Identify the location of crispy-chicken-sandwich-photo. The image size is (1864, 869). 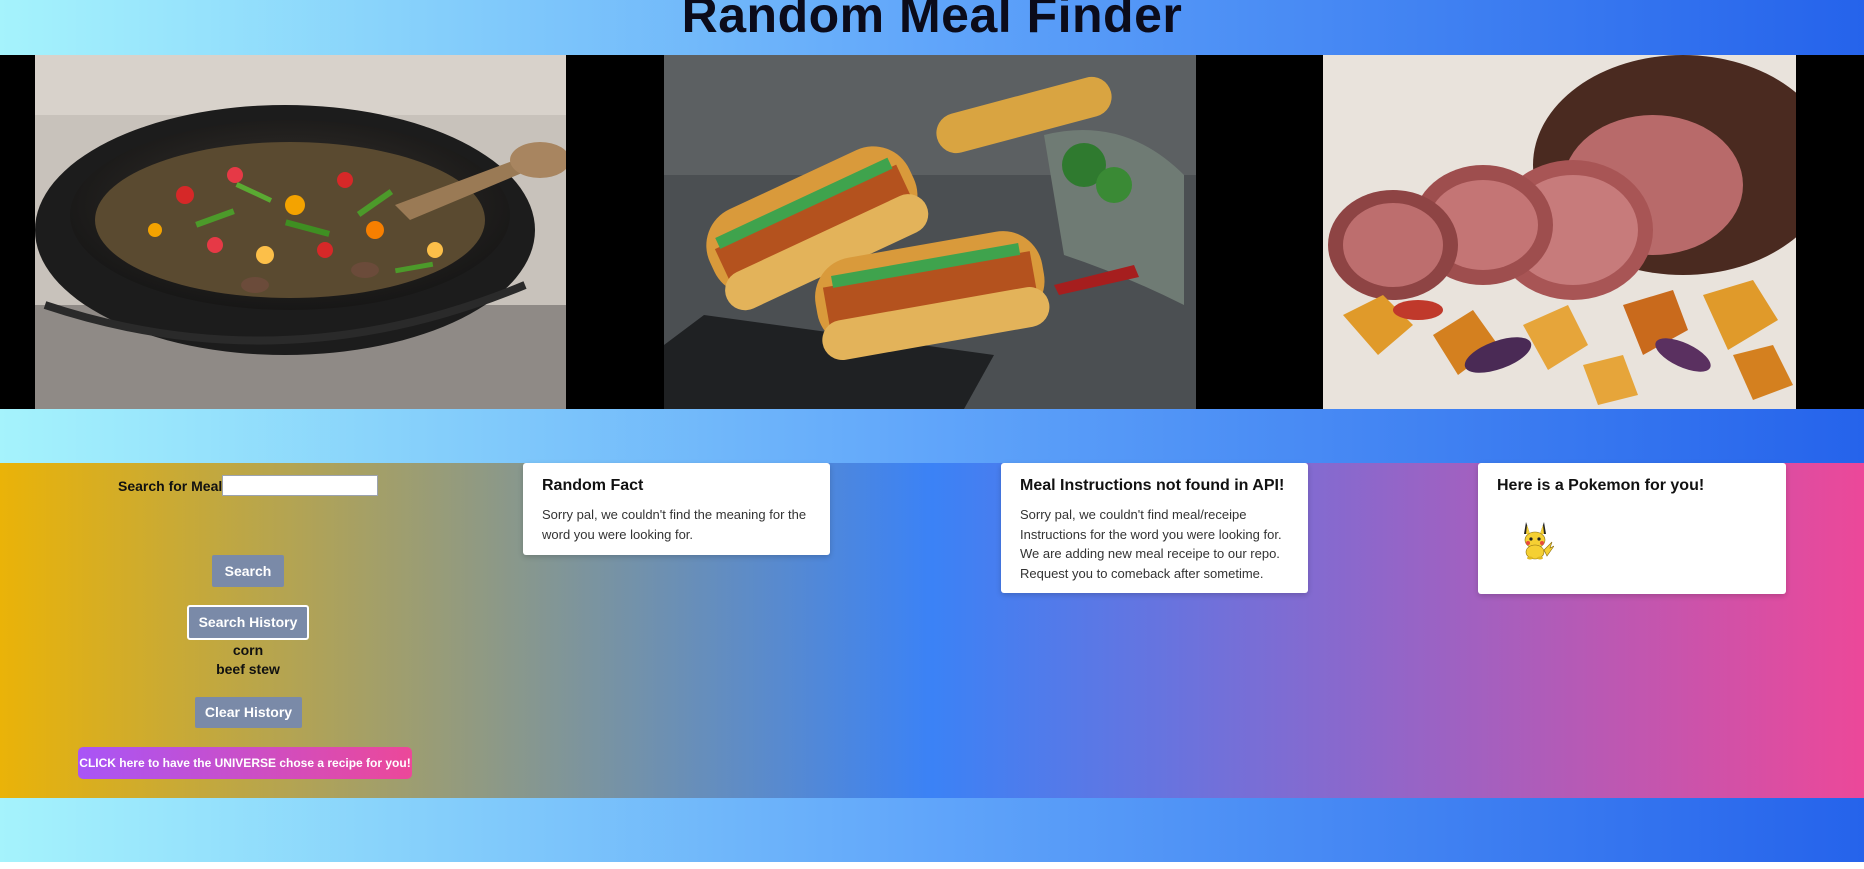
(930, 232).